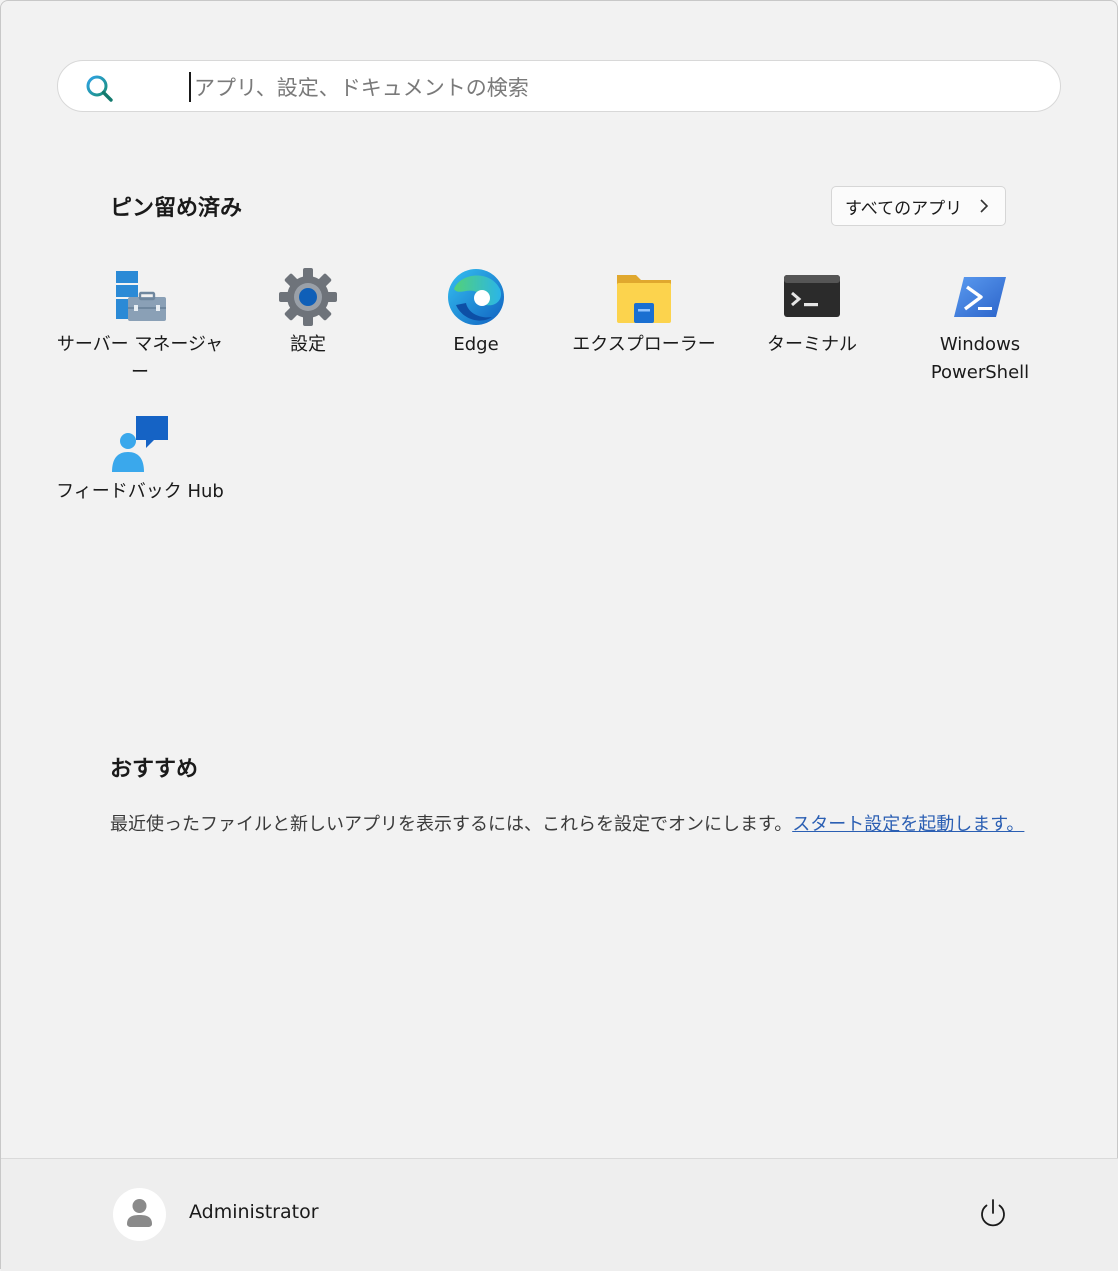 Image resolution: width=1118 pixels, height=1271 pixels. I want to click on server-manager-icon, so click(141, 296).